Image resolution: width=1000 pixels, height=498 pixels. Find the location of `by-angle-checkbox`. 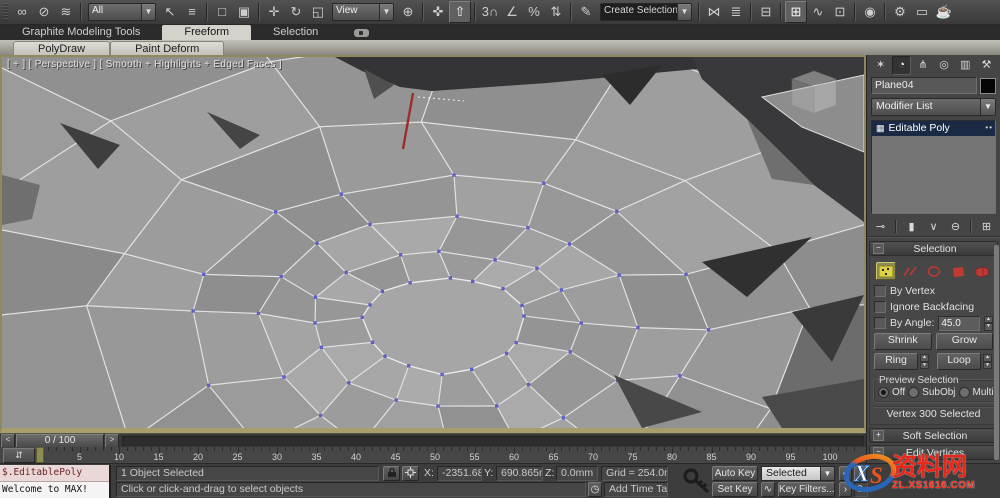

by-angle-checkbox is located at coordinates (880, 323).